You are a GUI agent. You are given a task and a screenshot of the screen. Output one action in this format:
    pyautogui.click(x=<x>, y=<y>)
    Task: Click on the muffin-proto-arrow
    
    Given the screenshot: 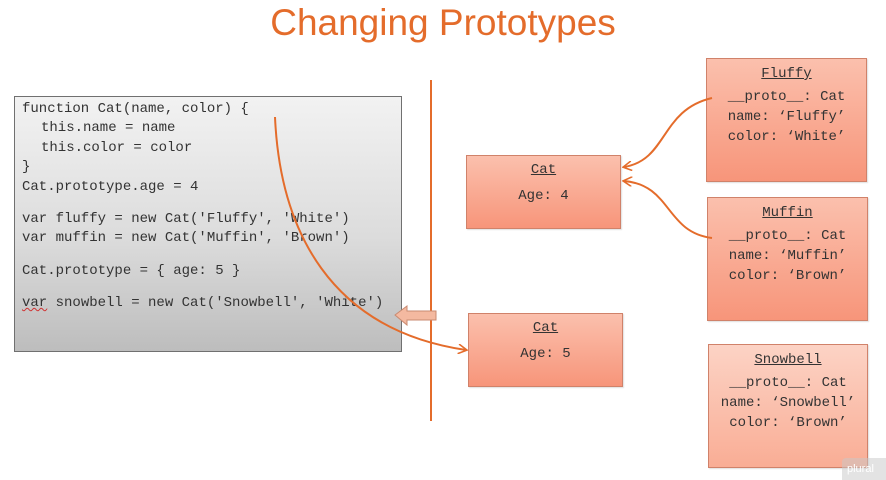 What is the action you would take?
    pyautogui.click(x=668, y=210)
    